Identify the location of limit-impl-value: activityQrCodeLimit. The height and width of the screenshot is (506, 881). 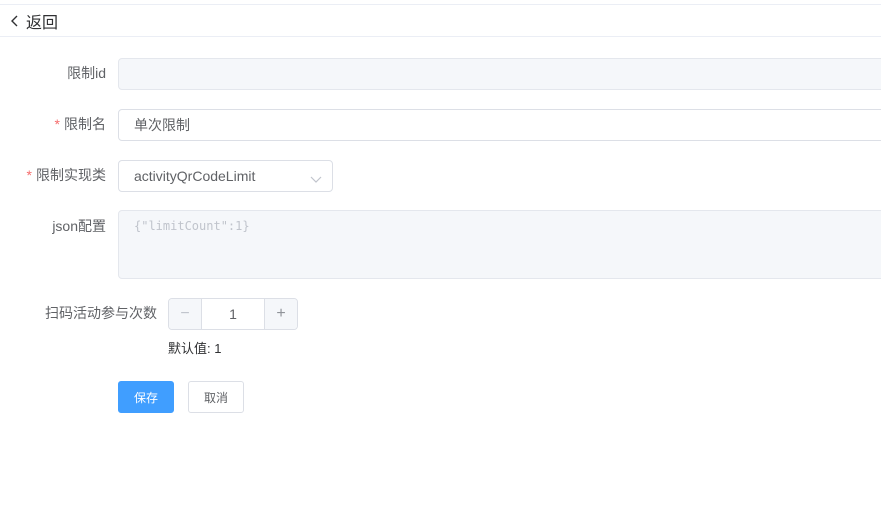
(195, 176).